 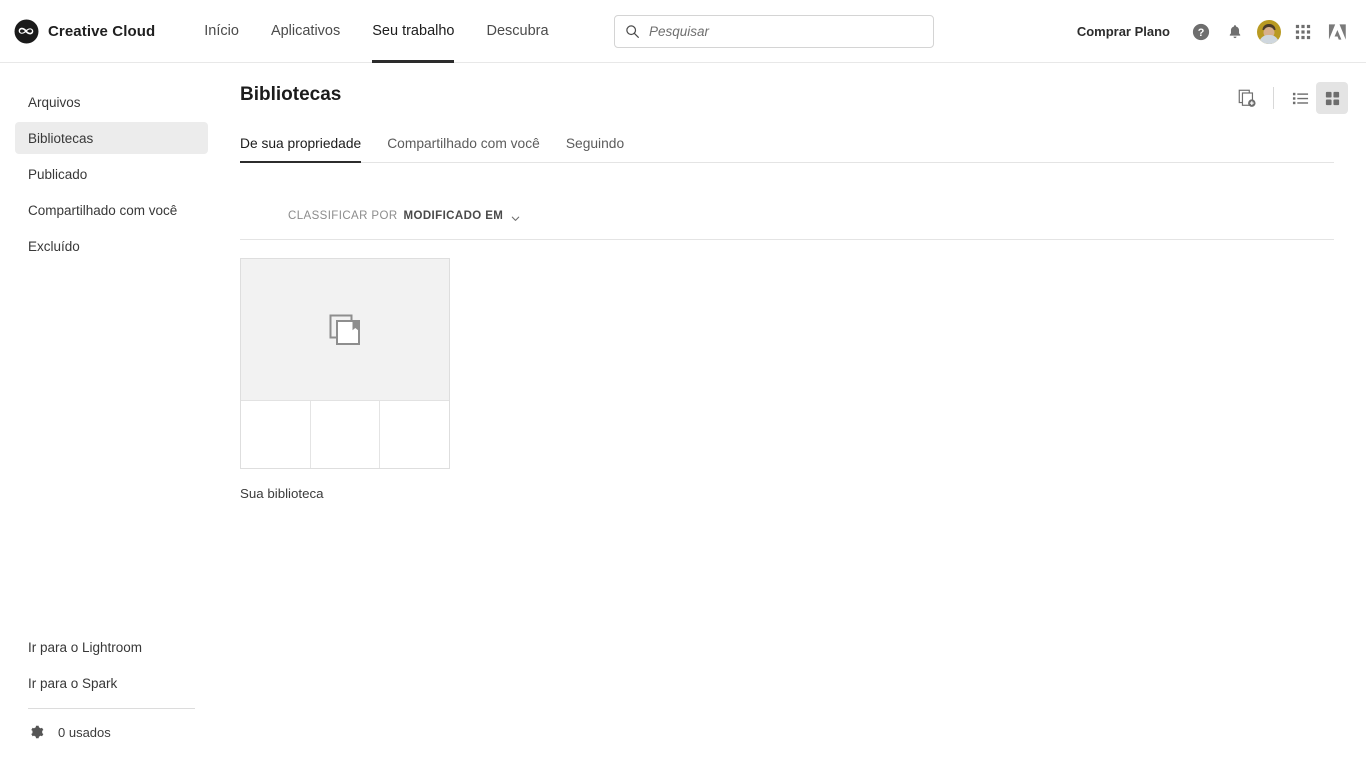 I want to click on grid-view-icon, so click(x=1332, y=98).